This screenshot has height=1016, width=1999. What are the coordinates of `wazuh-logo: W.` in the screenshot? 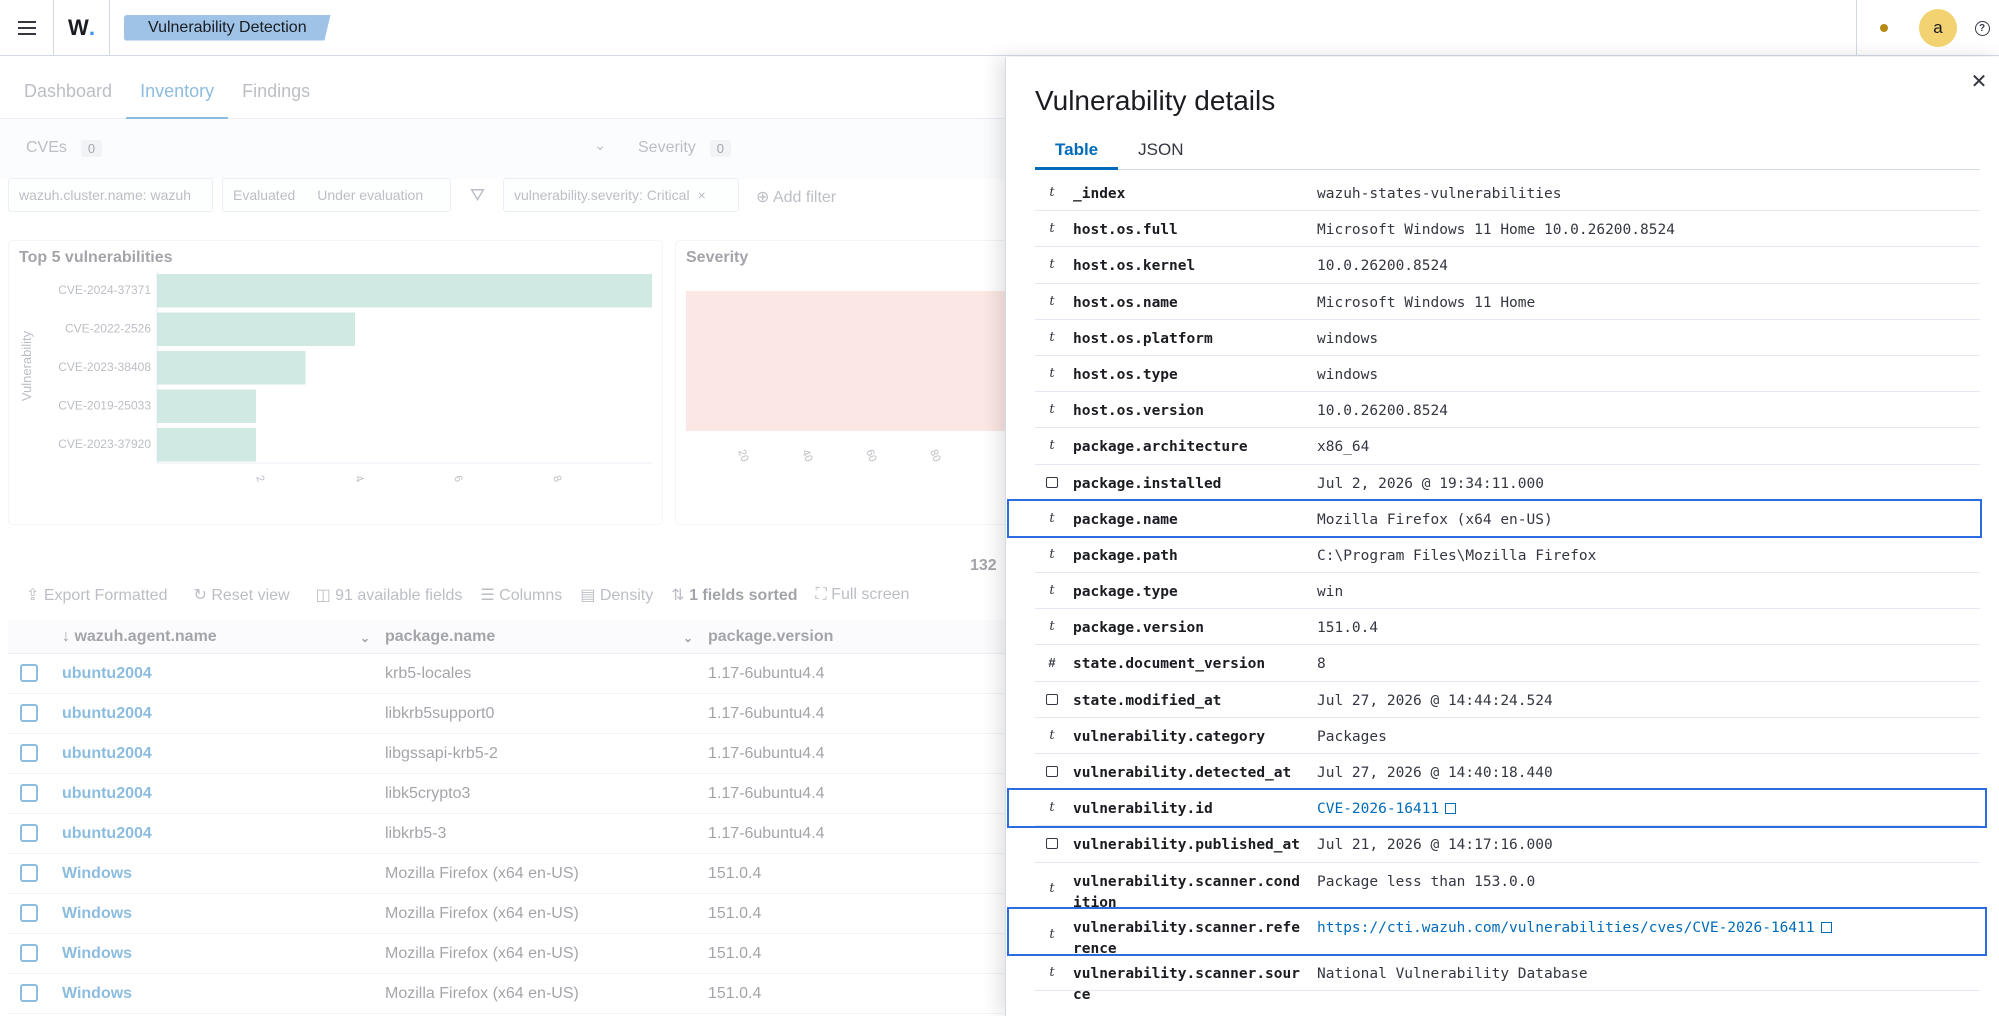 It's located at (82, 28).